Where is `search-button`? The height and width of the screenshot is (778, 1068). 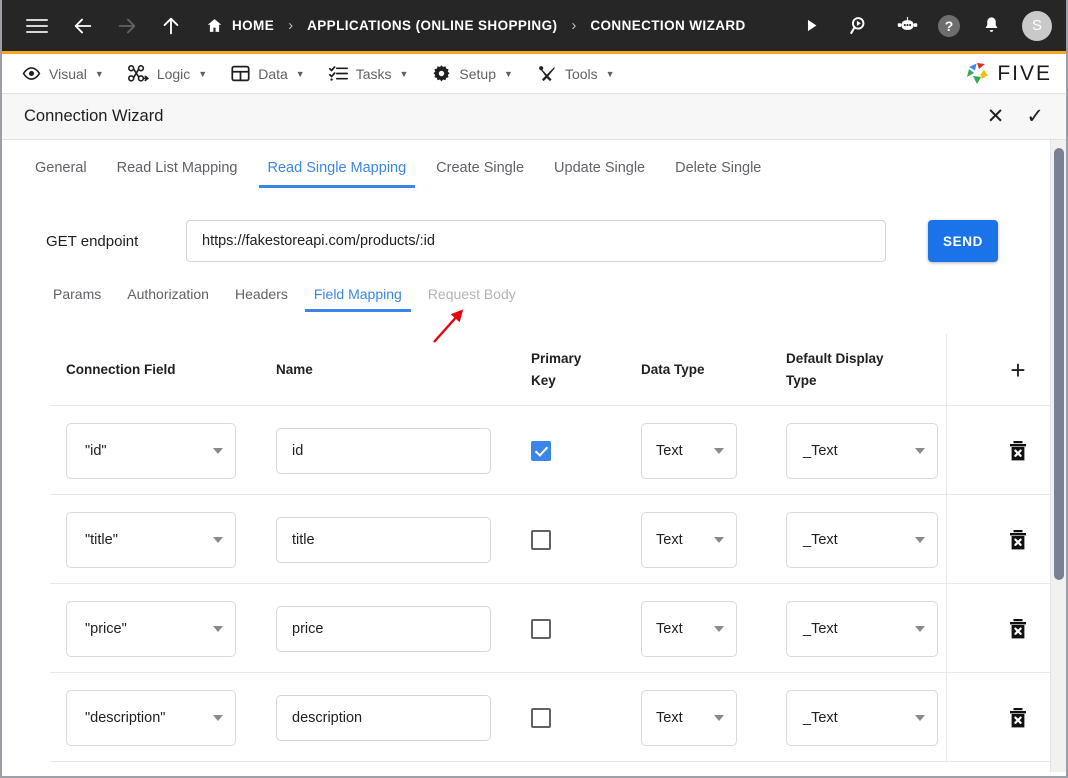 search-button is located at coordinates (859, 26).